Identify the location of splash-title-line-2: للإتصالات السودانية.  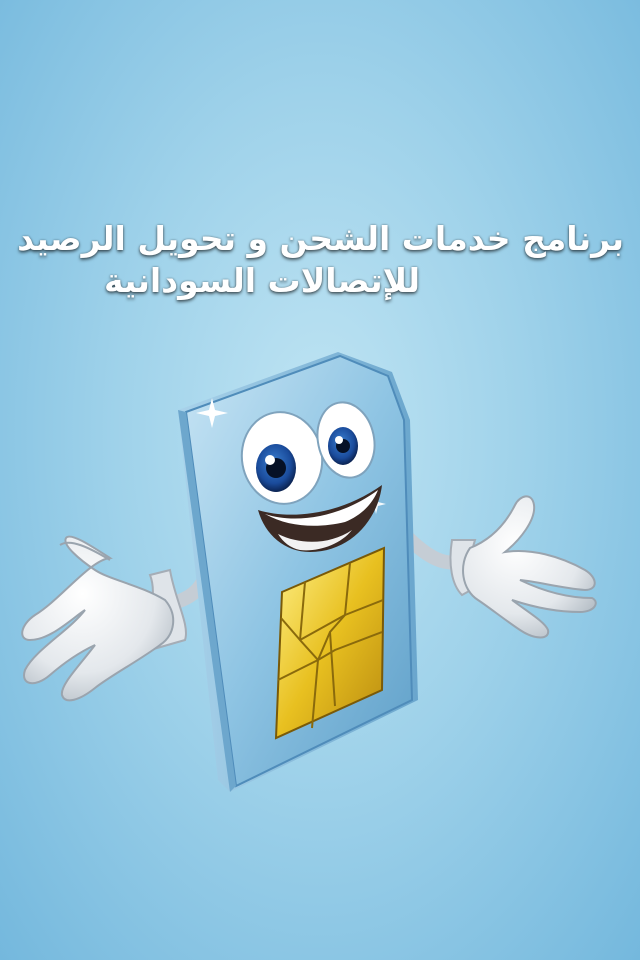
(262, 280).